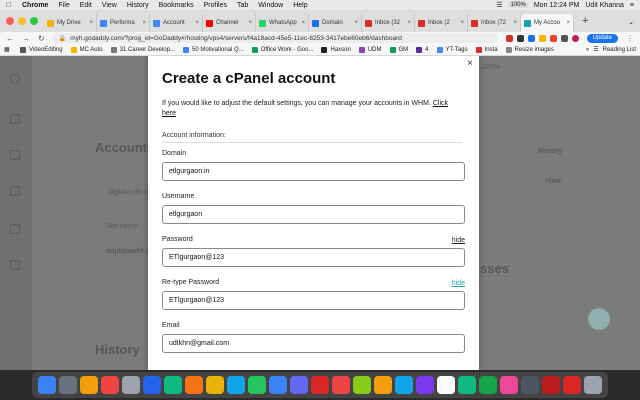  Describe the element at coordinates (422, 49) in the screenshot. I see `bookmark-item: 4` at that location.